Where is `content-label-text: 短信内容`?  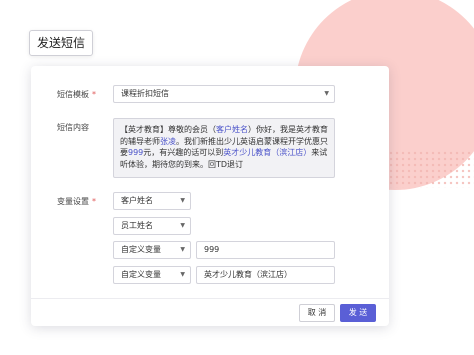
content-label-text: 短信内容 is located at coordinates (73, 127).